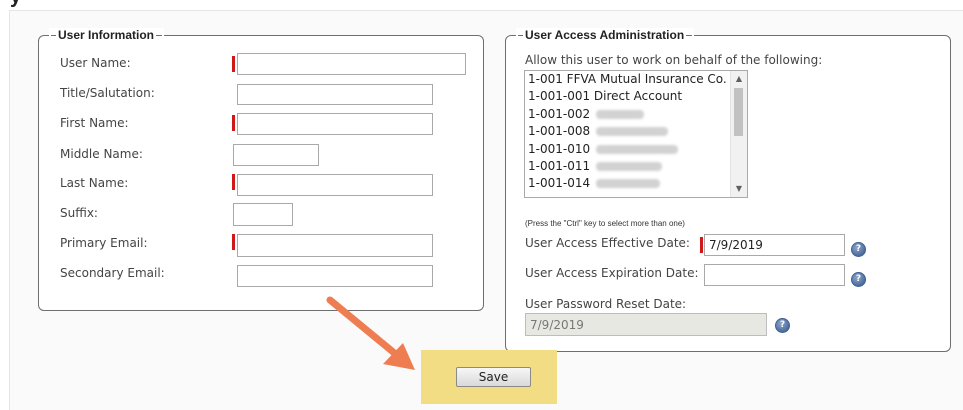 The height and width of the screenshot is (410, 963). I want to click on password-reset-help-icon: ?, so click(782, 325).